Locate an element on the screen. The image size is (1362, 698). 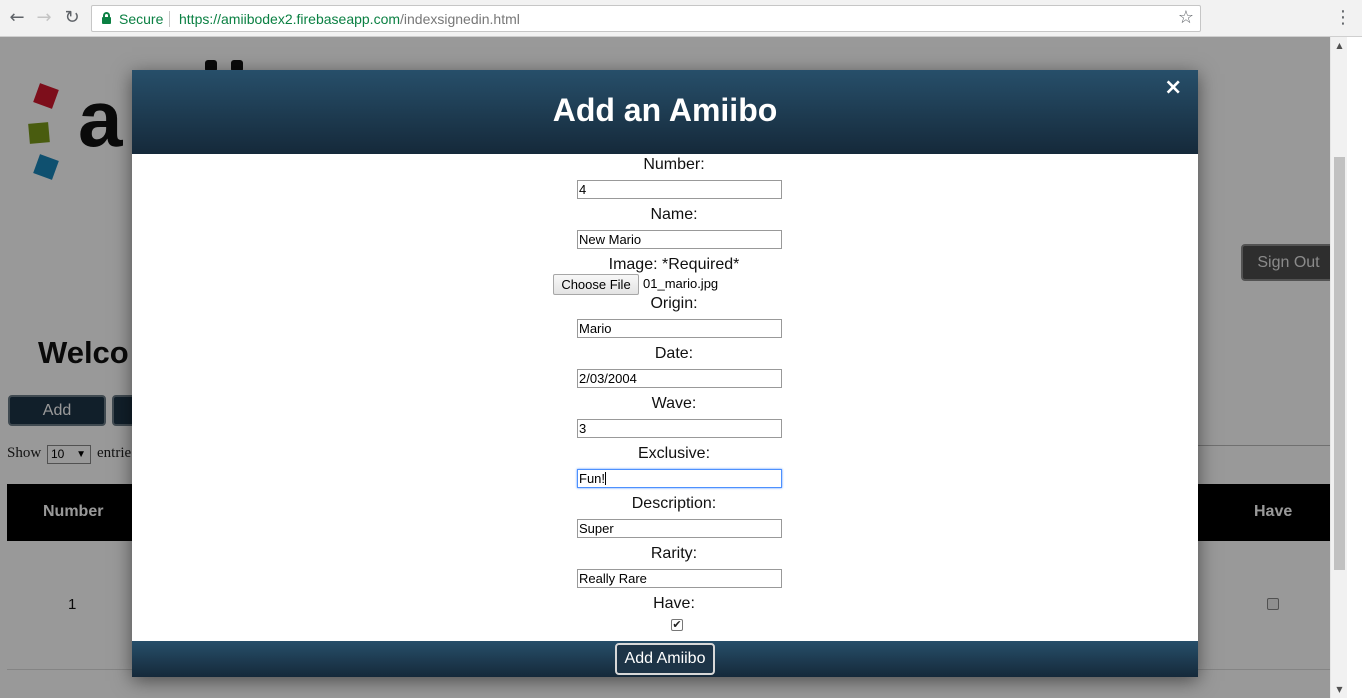
scroll-up-icon: ▲ is located at coordinates (1339, 45).